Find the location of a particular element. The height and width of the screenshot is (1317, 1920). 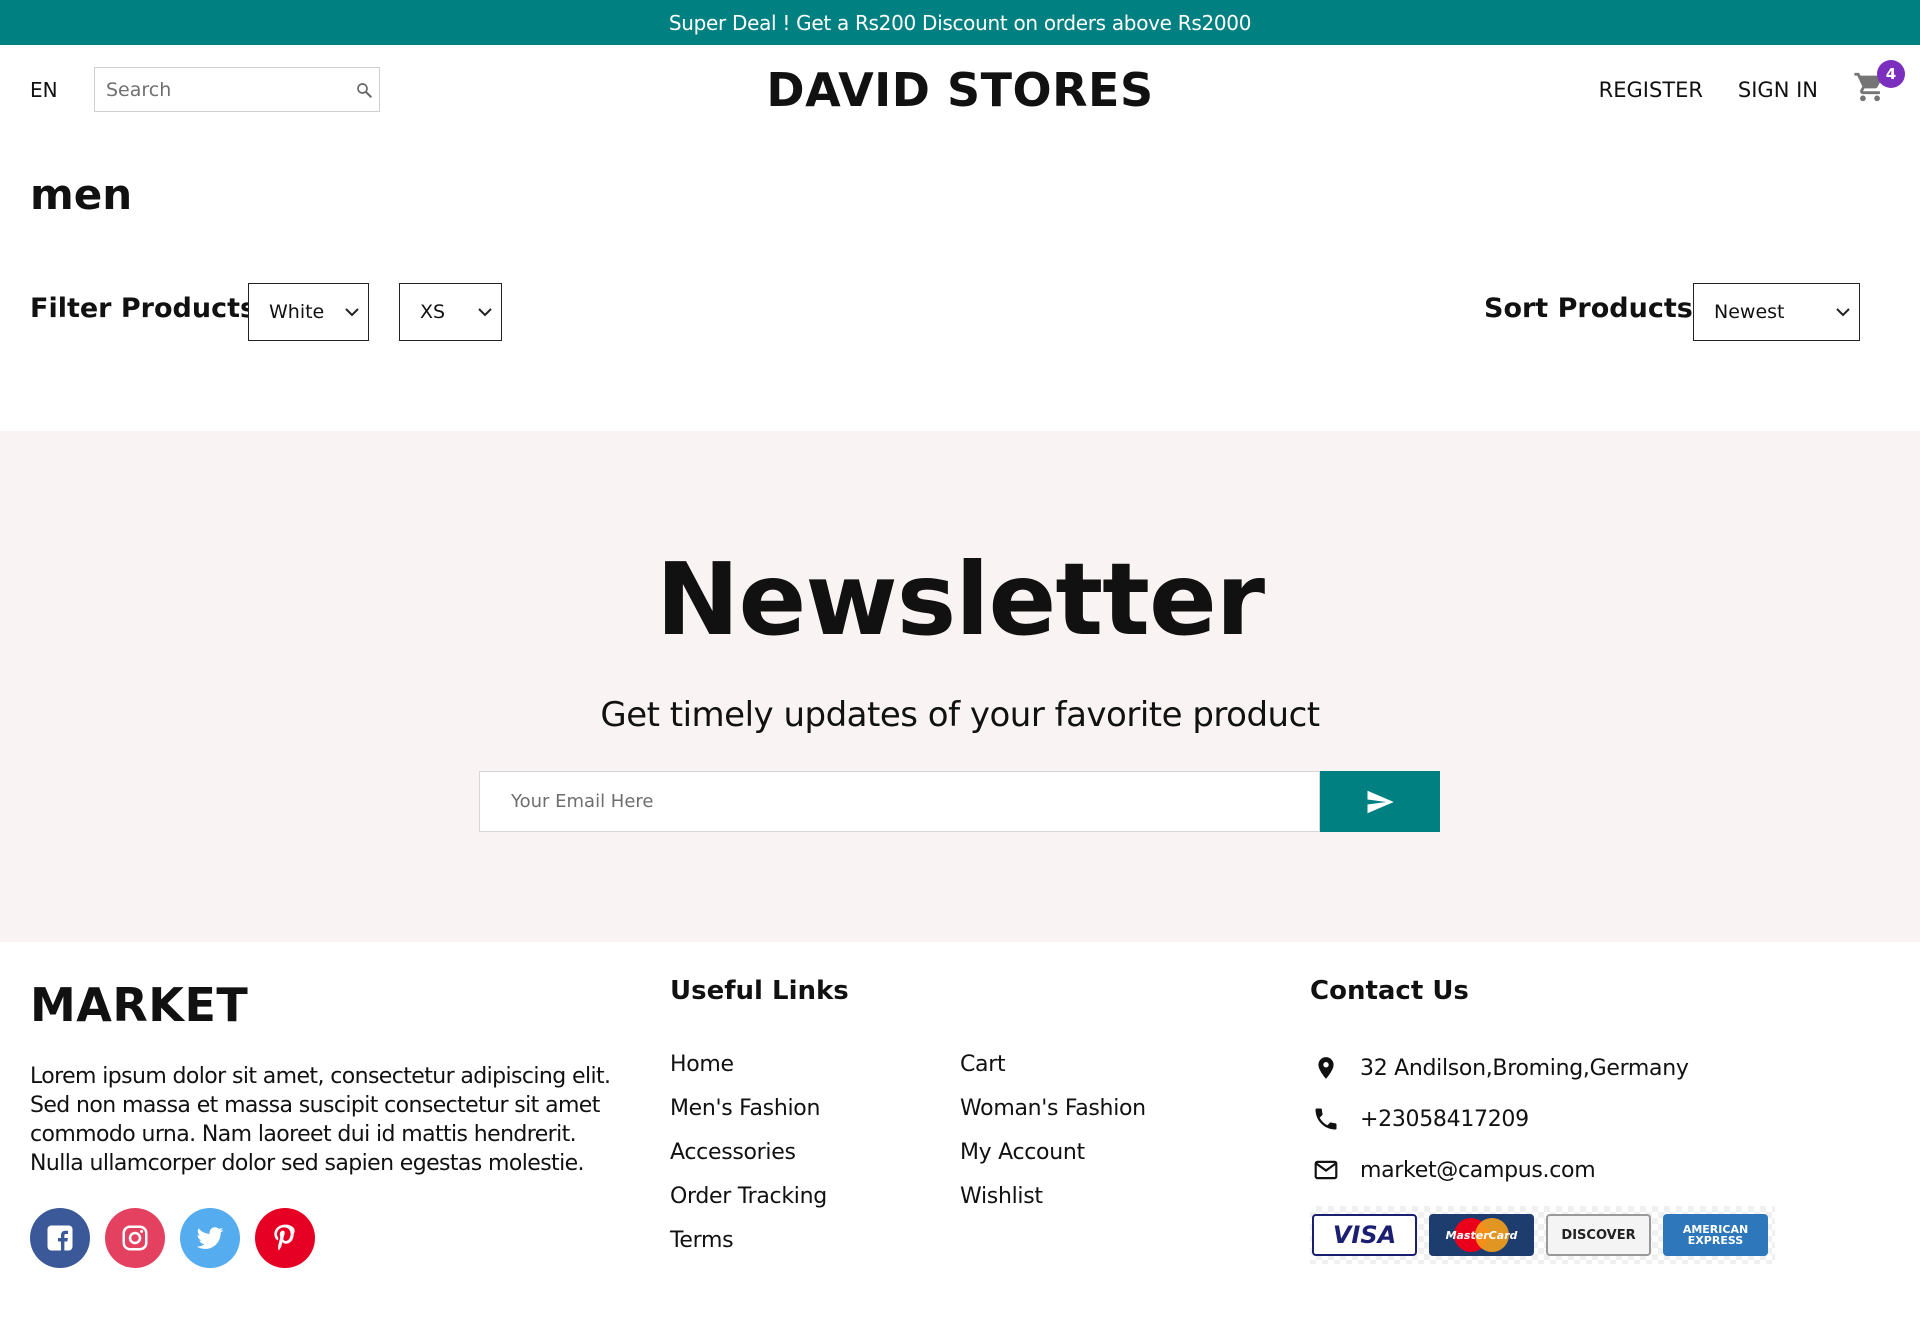

register-link: REGISTER is located at coordinates (1651, 90).